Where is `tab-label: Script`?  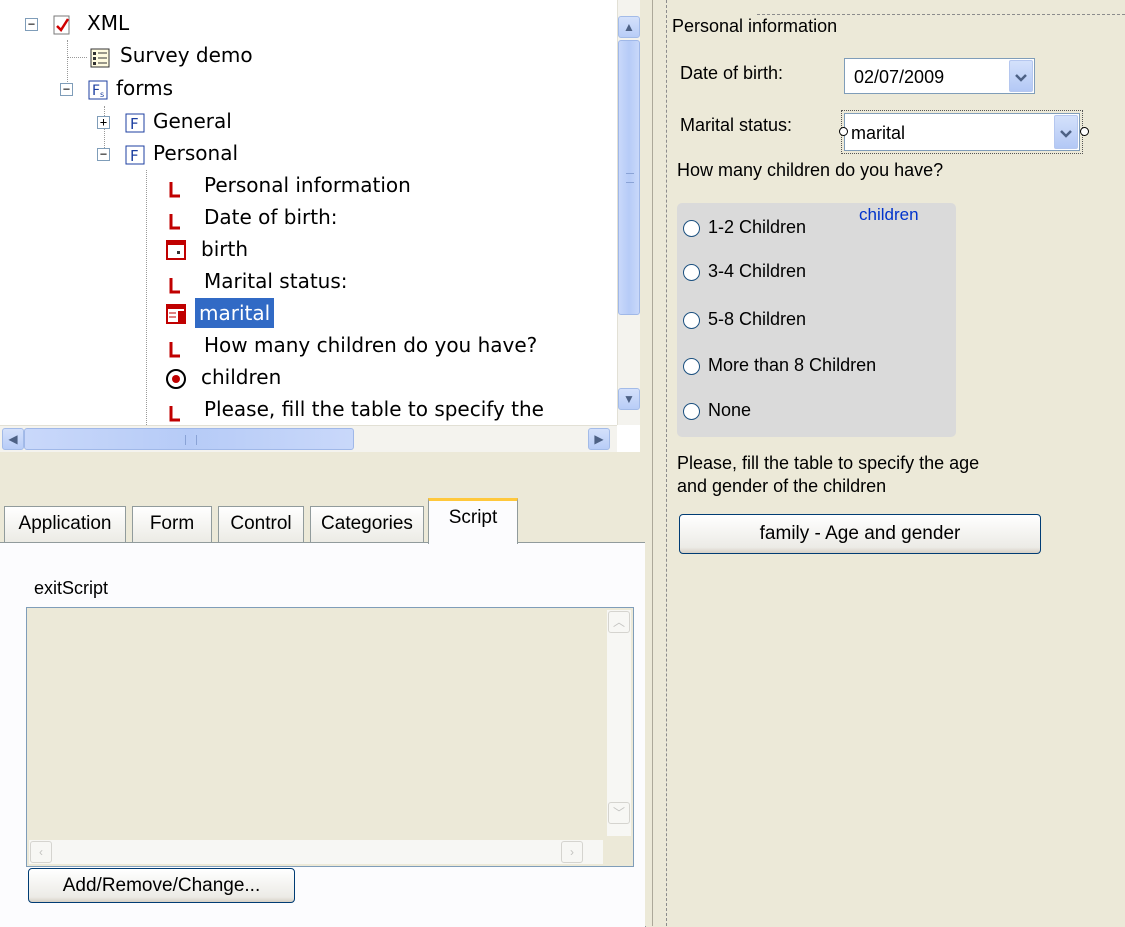 tab-label: Script is located at coordinates (473, 517).